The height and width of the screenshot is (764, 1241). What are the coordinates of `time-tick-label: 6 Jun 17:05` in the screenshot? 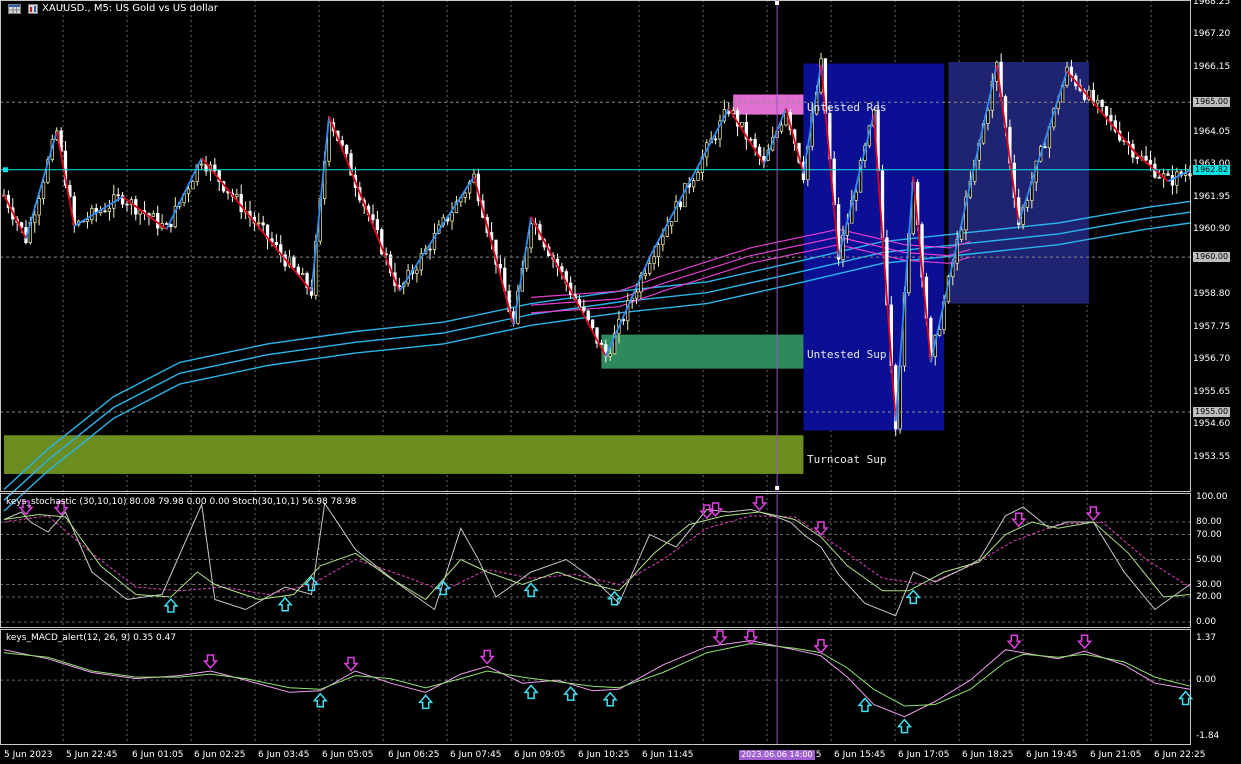 It's located at (924, 755).